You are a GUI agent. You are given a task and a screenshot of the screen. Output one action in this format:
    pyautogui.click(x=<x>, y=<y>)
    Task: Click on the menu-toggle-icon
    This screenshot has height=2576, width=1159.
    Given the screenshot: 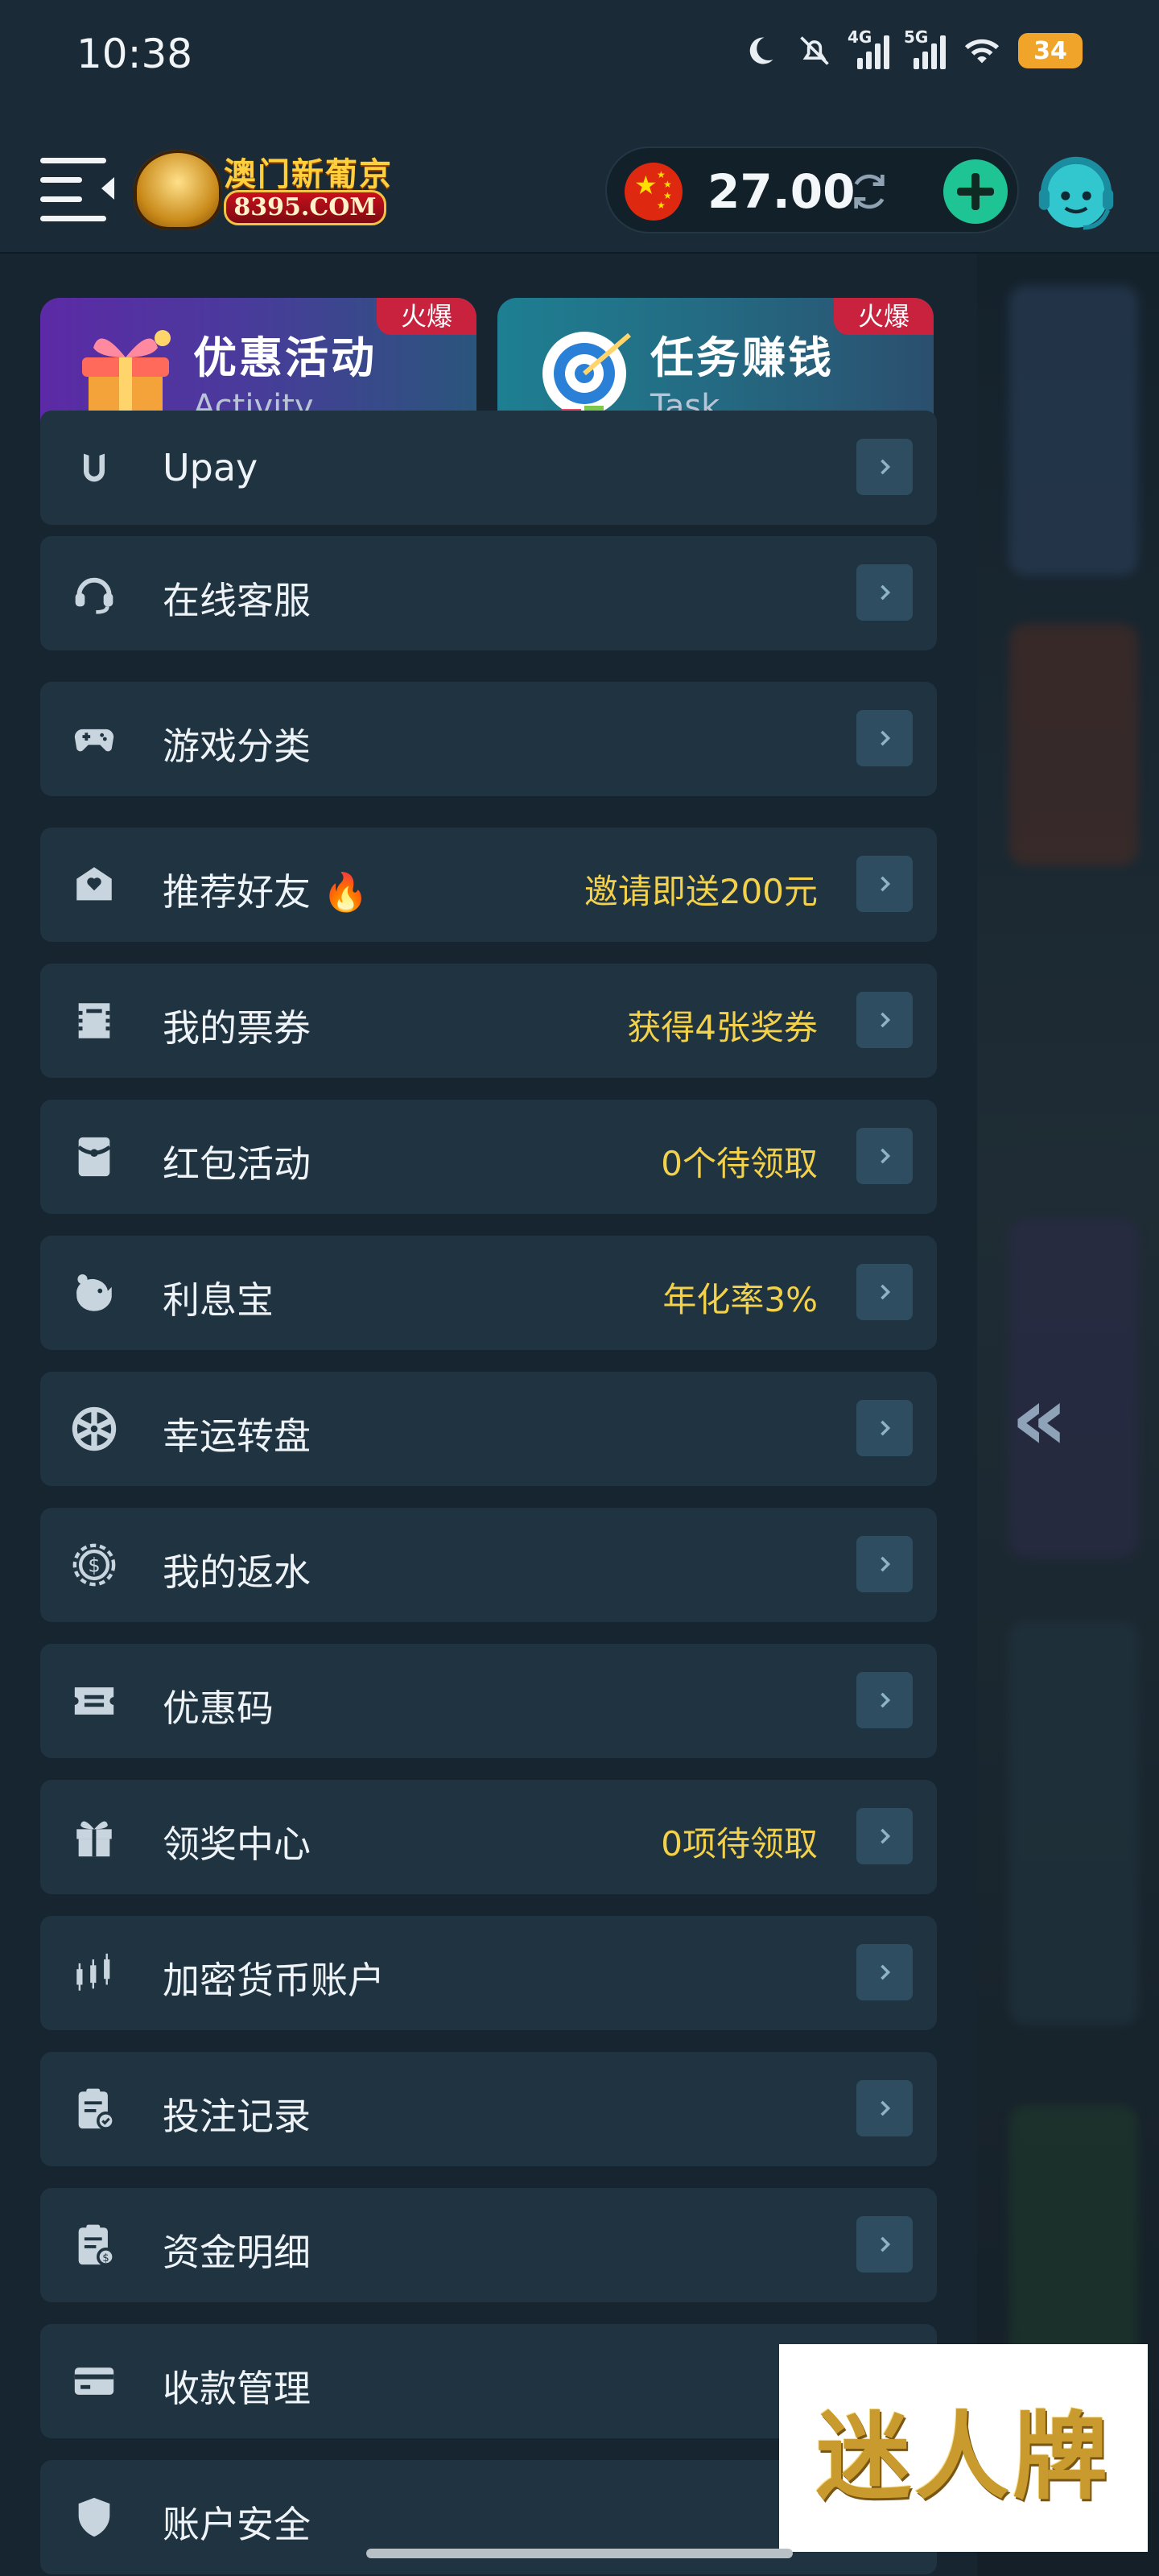 What is the action you would take?
    pyautogui.click(x=77, y=188)
    